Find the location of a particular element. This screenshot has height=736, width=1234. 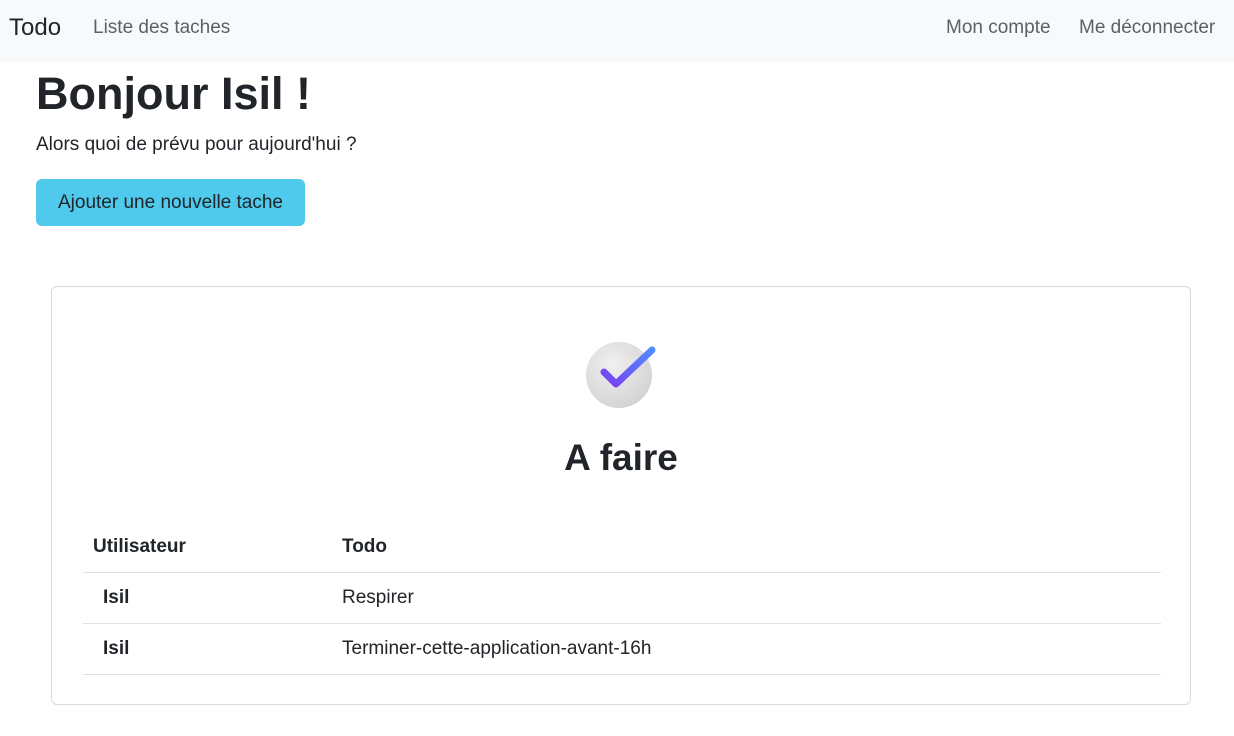

add-task-button: Ajouter une nouvelle tache is located at coordinates (170, 202).